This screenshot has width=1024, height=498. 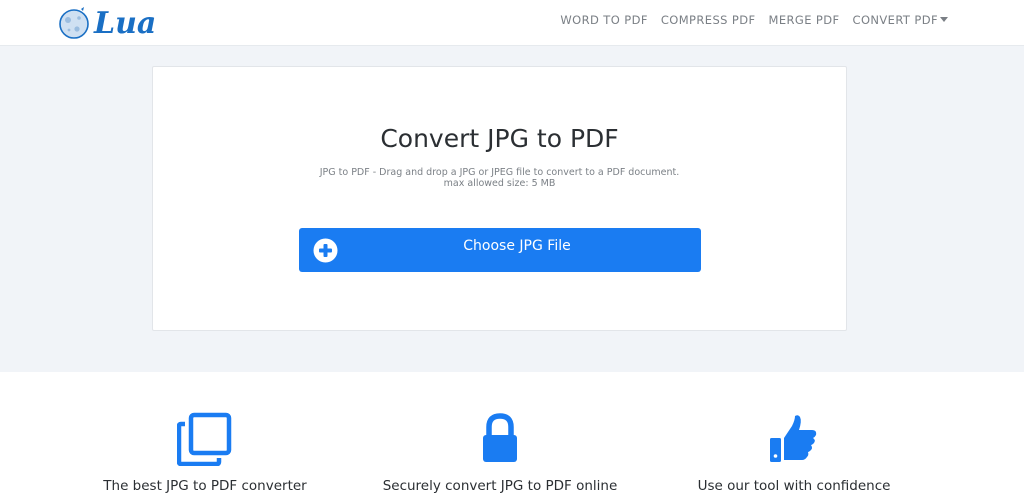 I want to click on size-limit-text: max allowed size: 5 MB, so click(x=499, y=183).